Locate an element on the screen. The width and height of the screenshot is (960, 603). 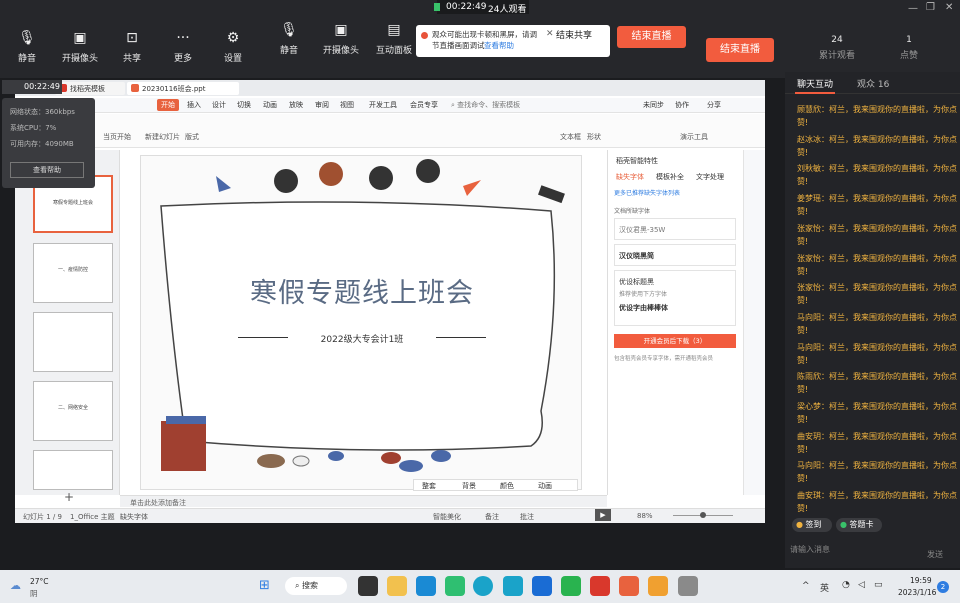
slide-title: 寒假专题线上班会 is located at coordinates (362, 290).